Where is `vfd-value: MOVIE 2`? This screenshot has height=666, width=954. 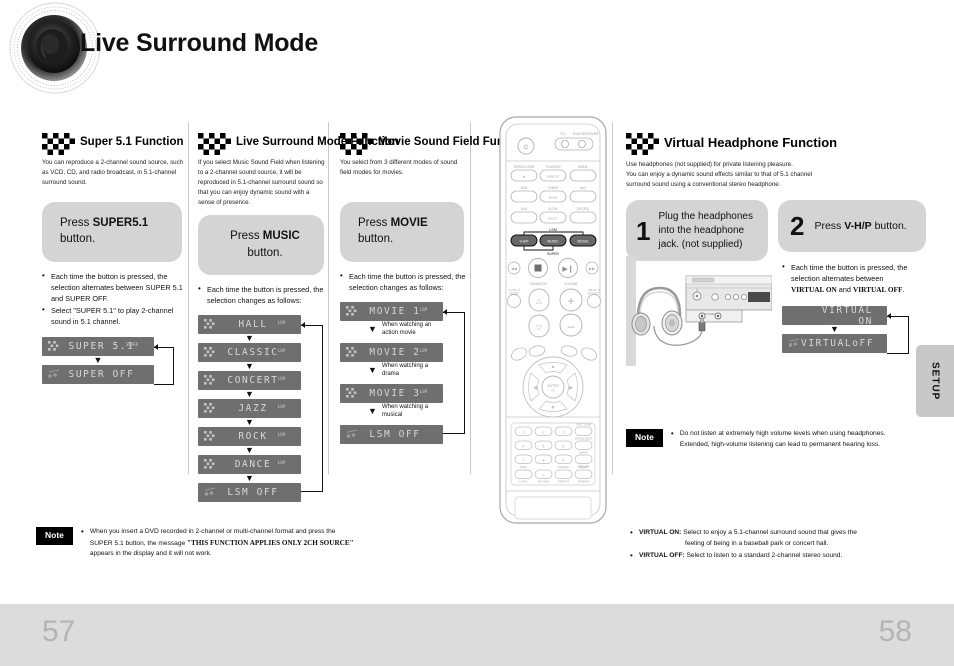 vfd-value: MOVIE 2 is located at coordinates (395, 352).